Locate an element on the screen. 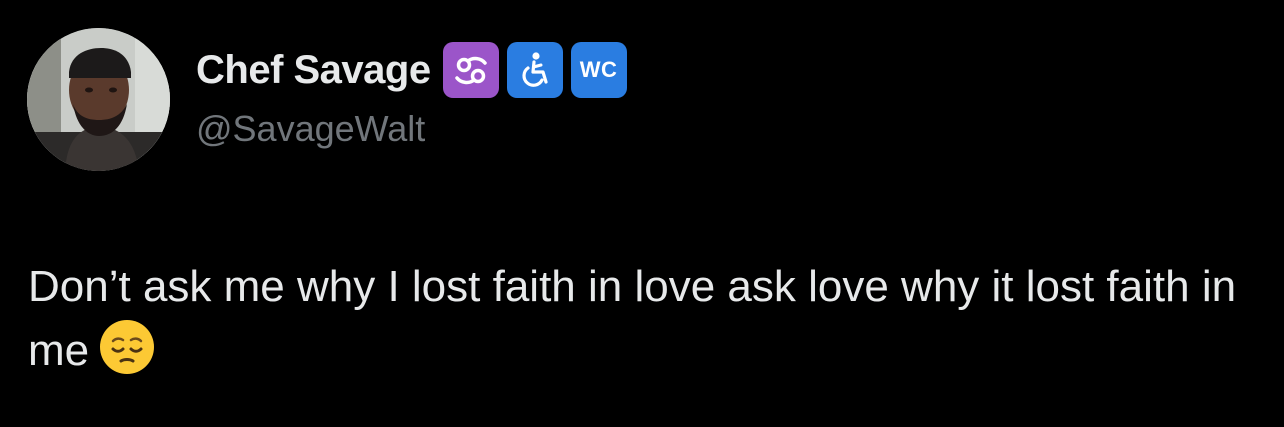 The image size is (1284, 427). author-block: Chef Savage WC @SavageWalt is located at coordinates (411, 95).